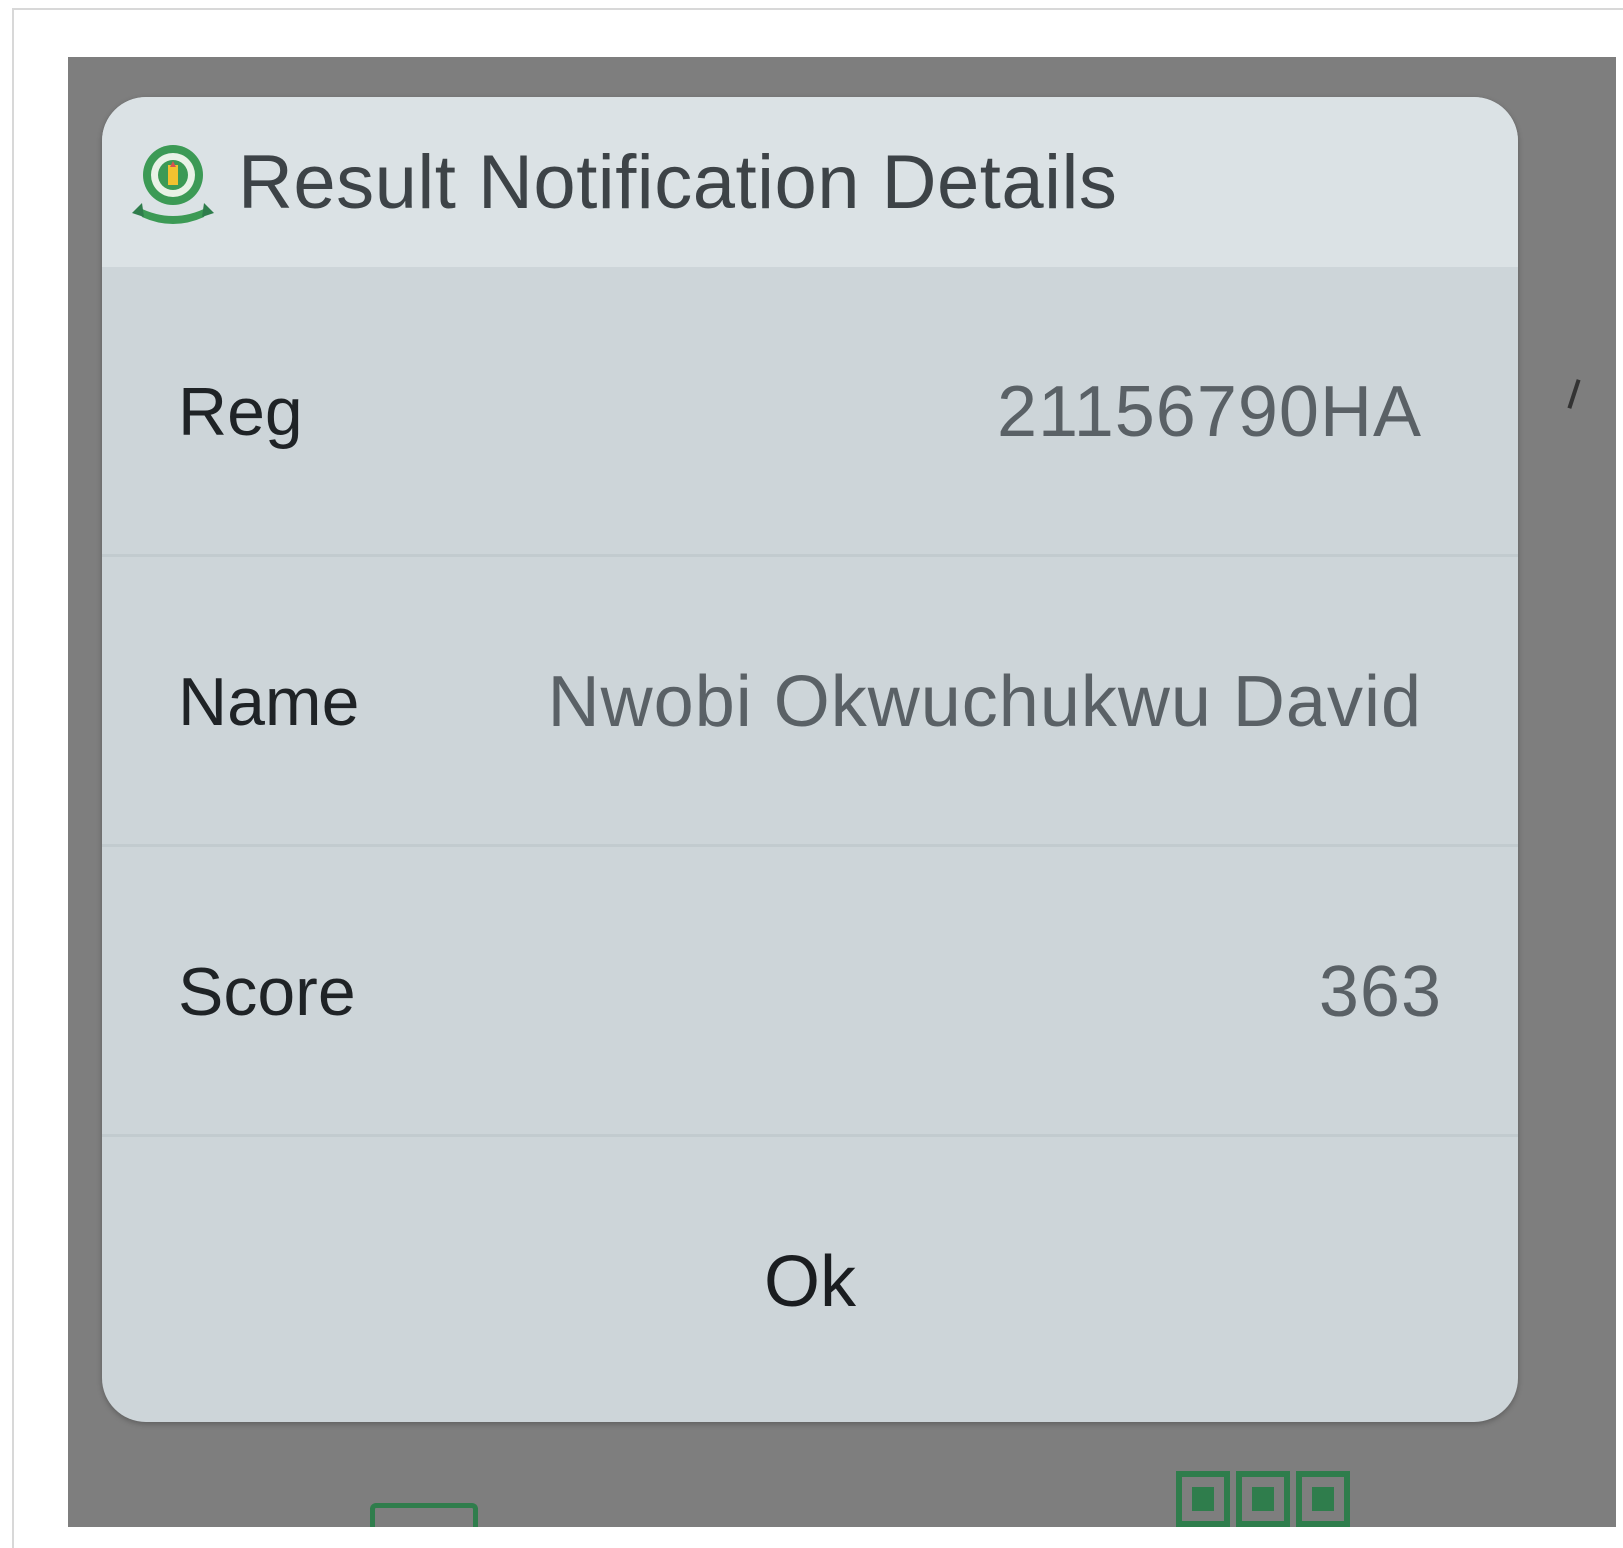 Image resolution: width=1623 pixels, height=1548 pixels. What do you see at coordinates (240, 412) in the screenshot?
I see `reg-label: Reg` at bounding box center [240, 412].